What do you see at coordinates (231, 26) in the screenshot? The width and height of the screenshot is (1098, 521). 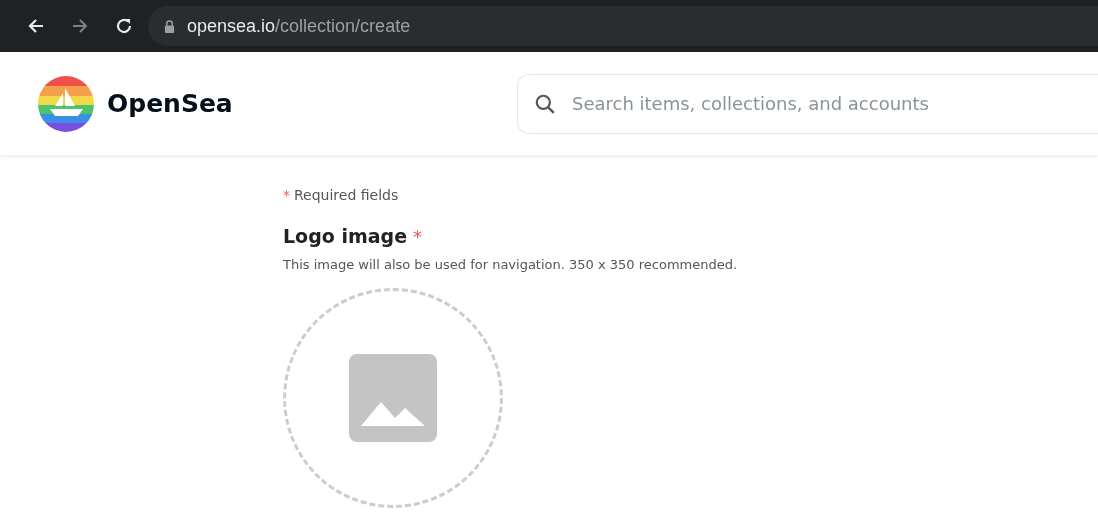 I see `url-host: opensea.io` at bounding box center [231, 26].